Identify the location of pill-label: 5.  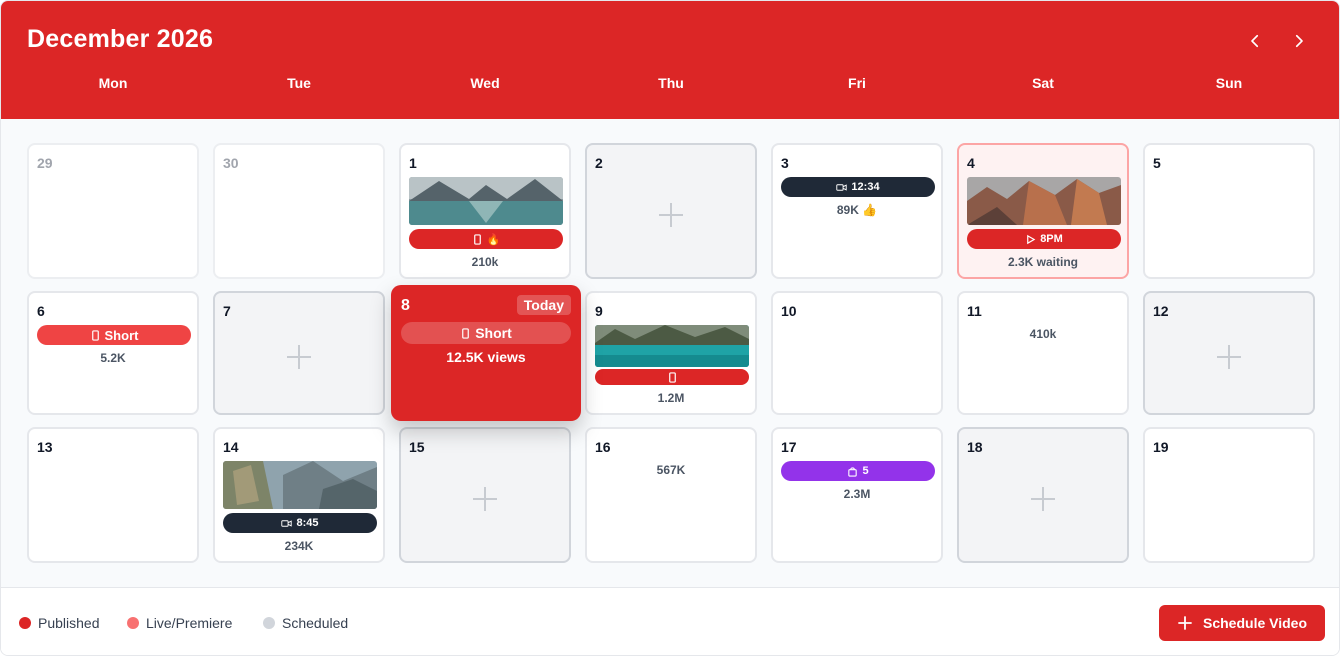
(865, 471).